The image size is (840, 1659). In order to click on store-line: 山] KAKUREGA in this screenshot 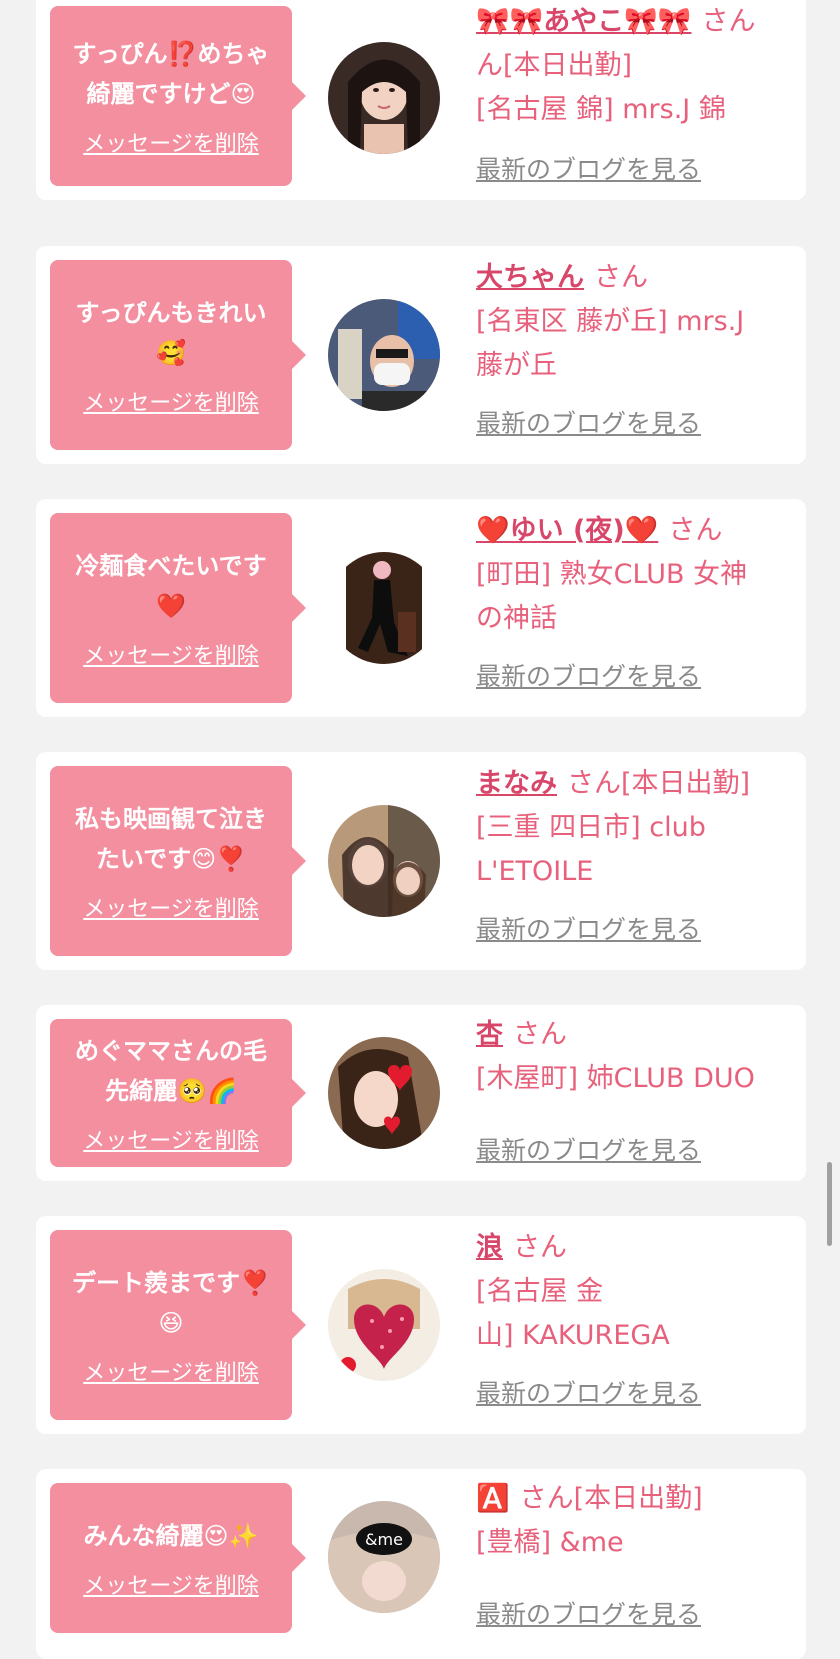, I will do `click(573, 1335)`.